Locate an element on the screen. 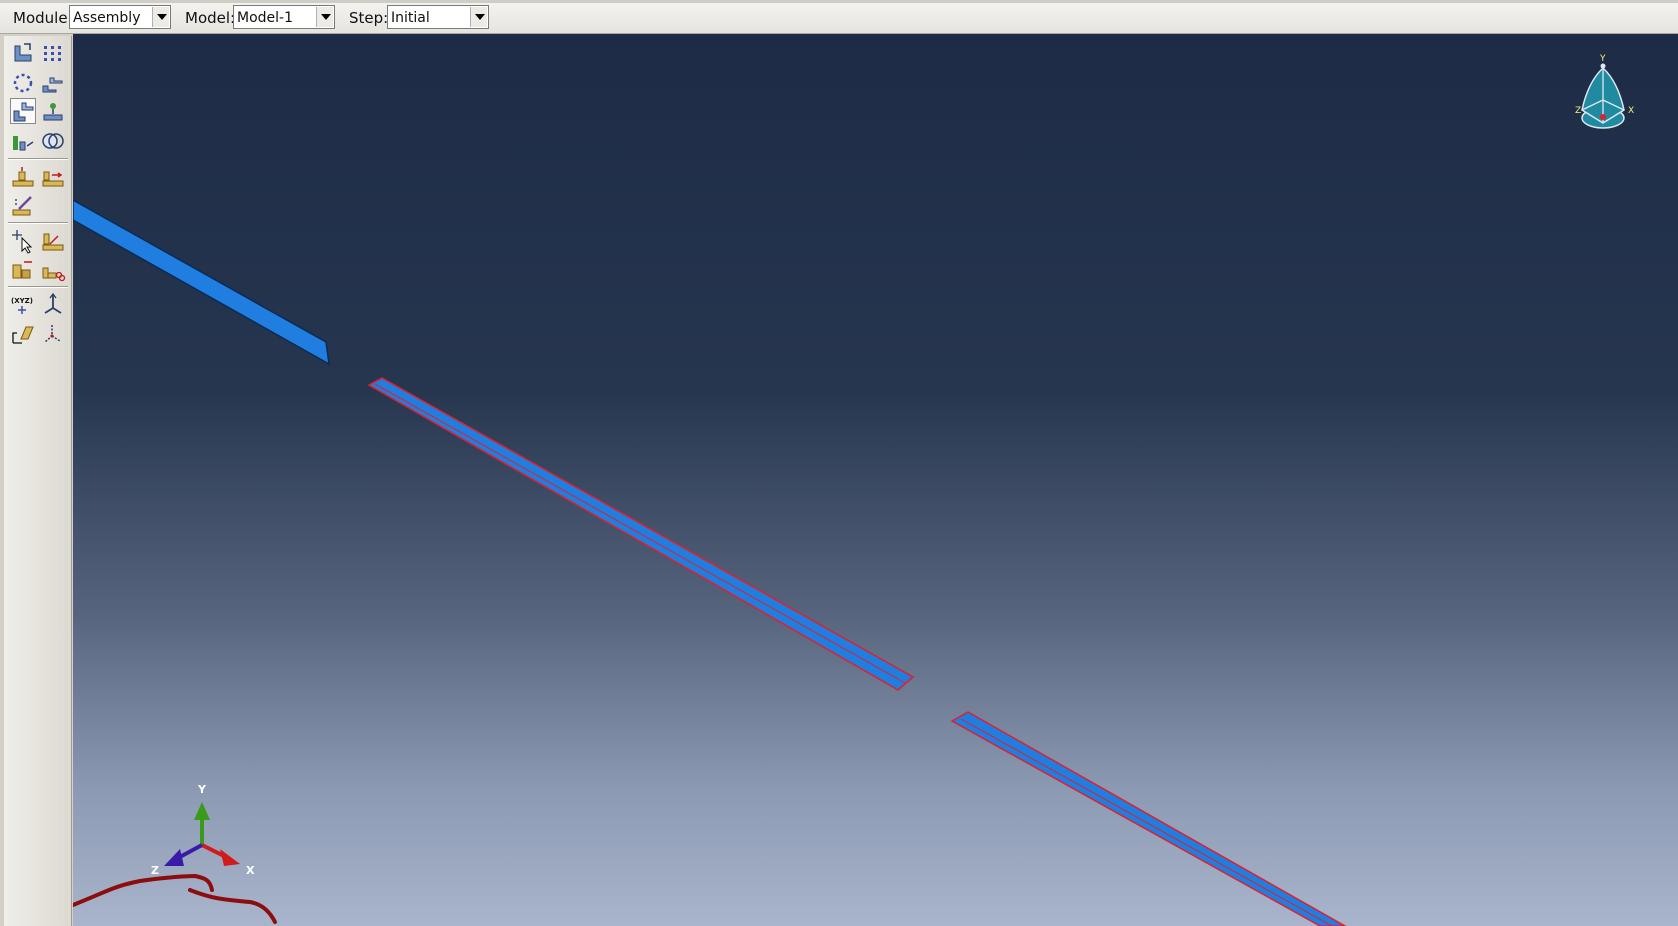 The image size is (1678, 926). create-instance-icon is located at coordinates (23, 53).